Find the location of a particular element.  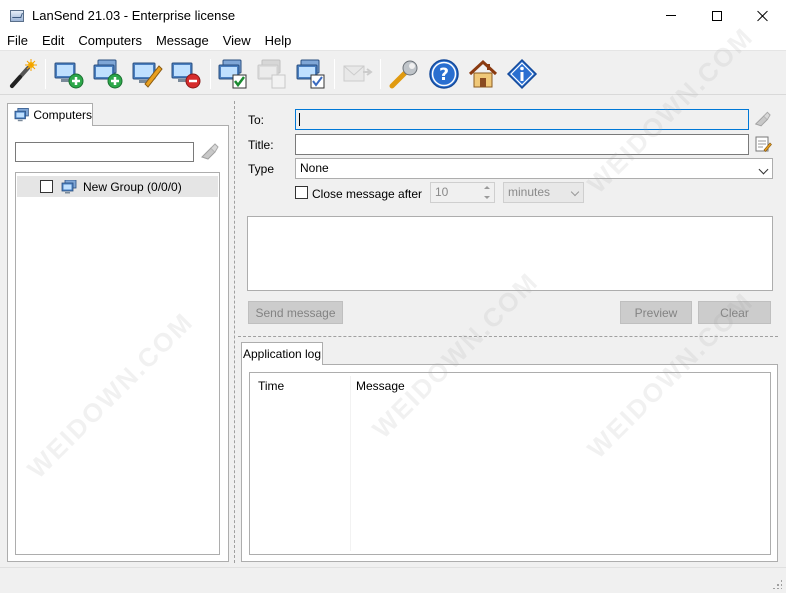

to-label: To: is located at coordinates (256, 120).